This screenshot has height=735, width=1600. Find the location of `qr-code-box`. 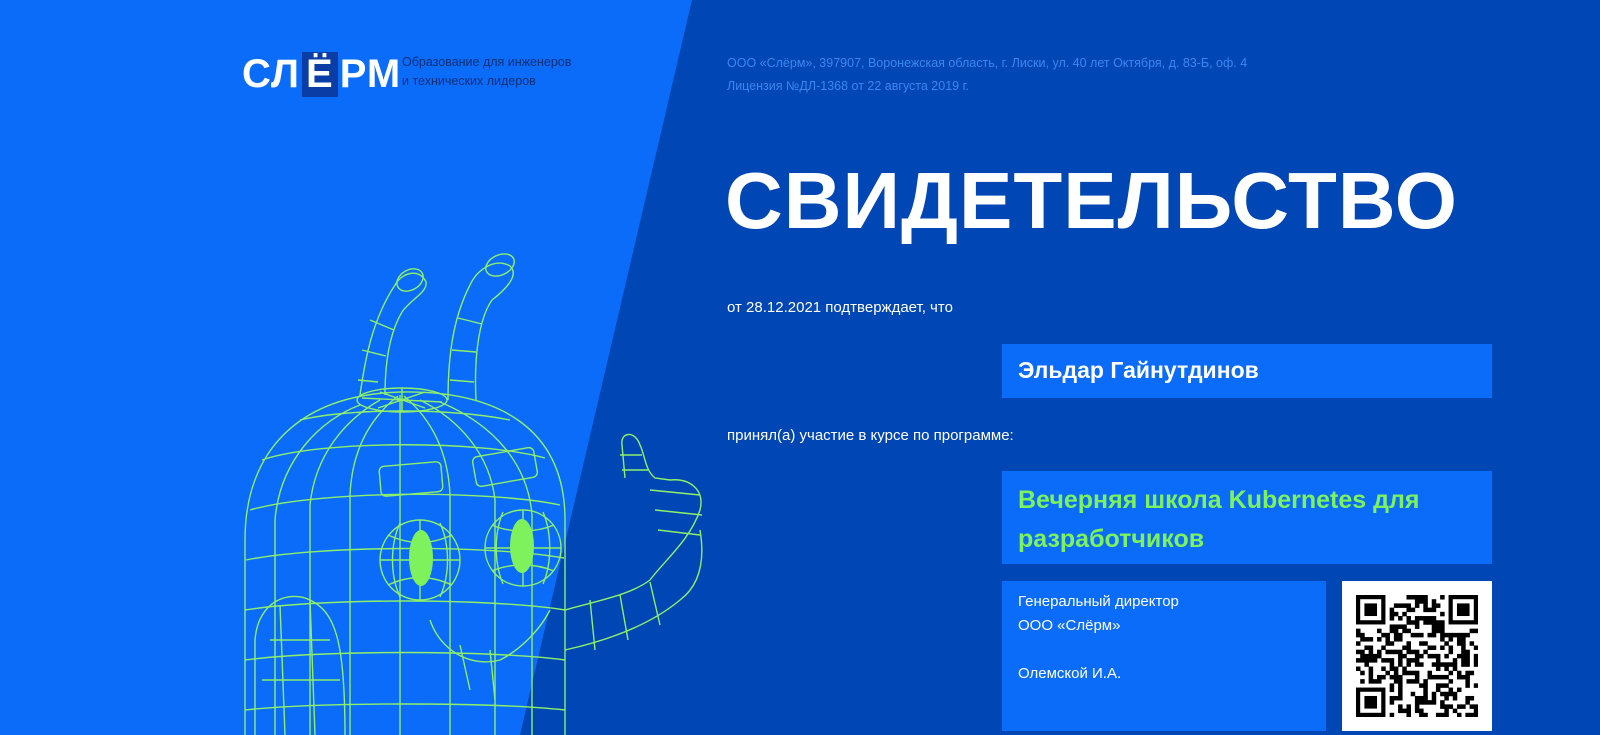

qr-code-box is located at coordinates (1417, 656).